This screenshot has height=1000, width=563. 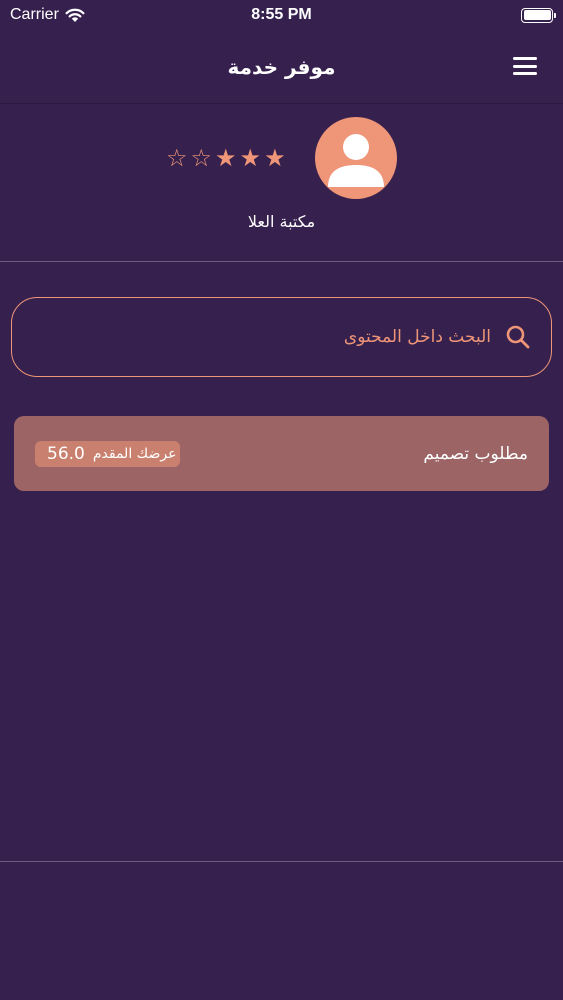 I want to click on rating-stars: ☆ ☆ ★ ★ ★, so click(x=226, y=158).